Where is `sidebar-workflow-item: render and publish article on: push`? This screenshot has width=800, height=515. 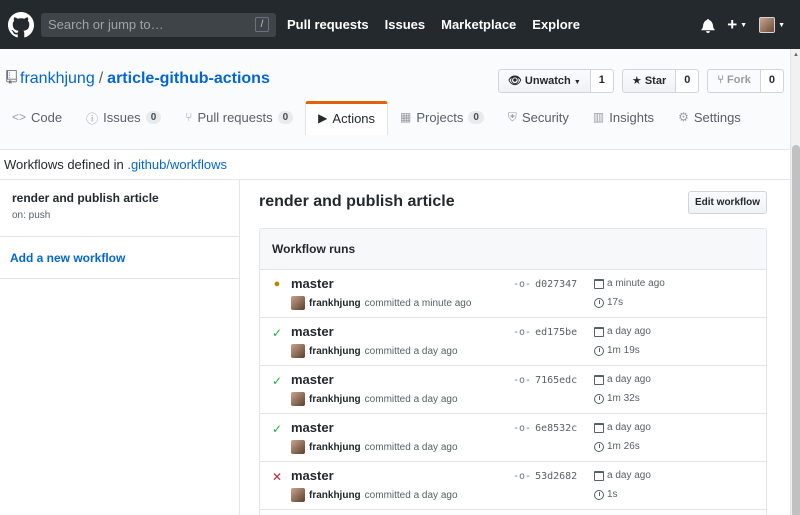
sidebar-workflow-item: render and publish article on: push is located at coordinates (119, 208).